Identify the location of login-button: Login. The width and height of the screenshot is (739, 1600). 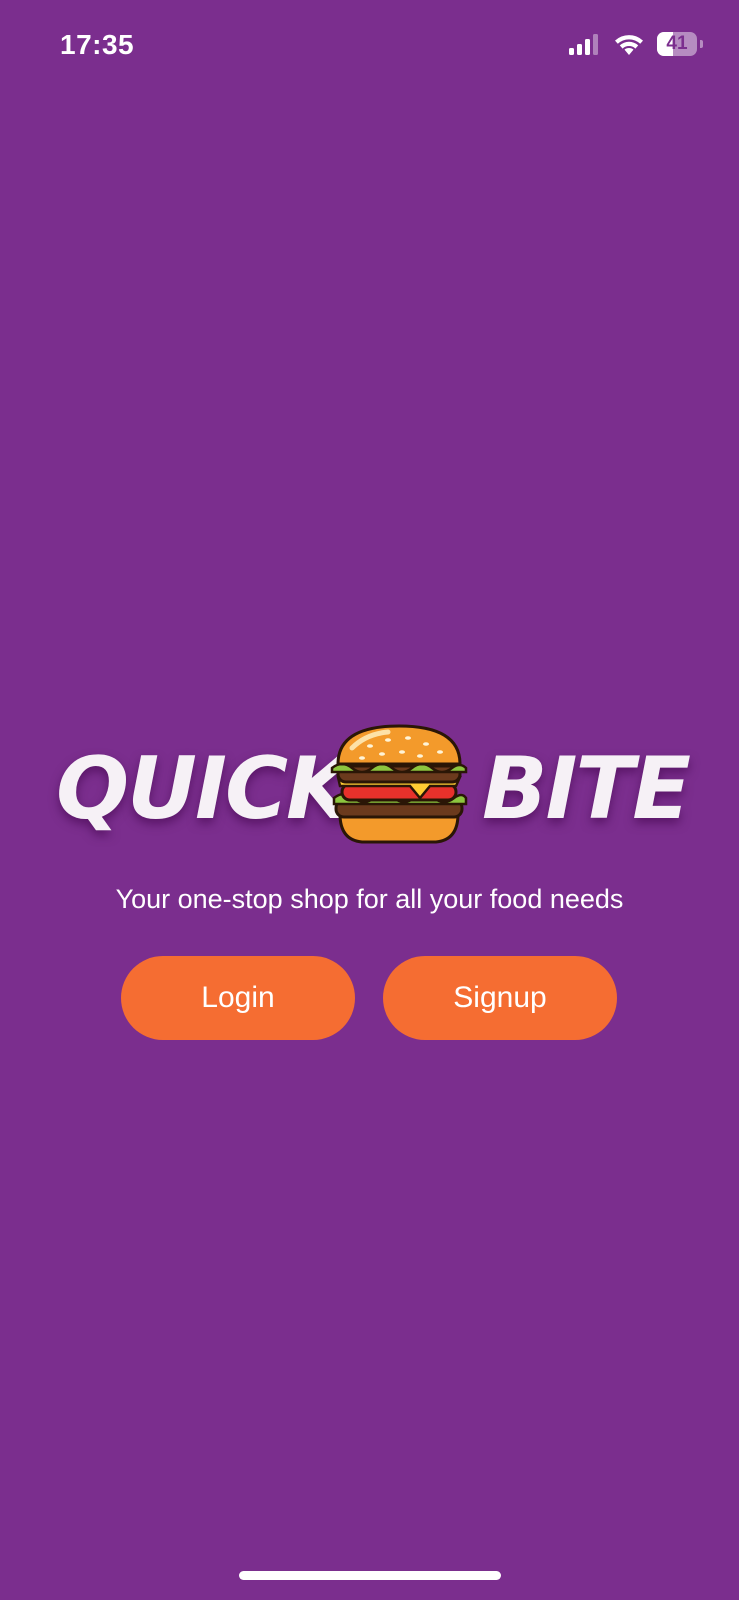
(238, 998).